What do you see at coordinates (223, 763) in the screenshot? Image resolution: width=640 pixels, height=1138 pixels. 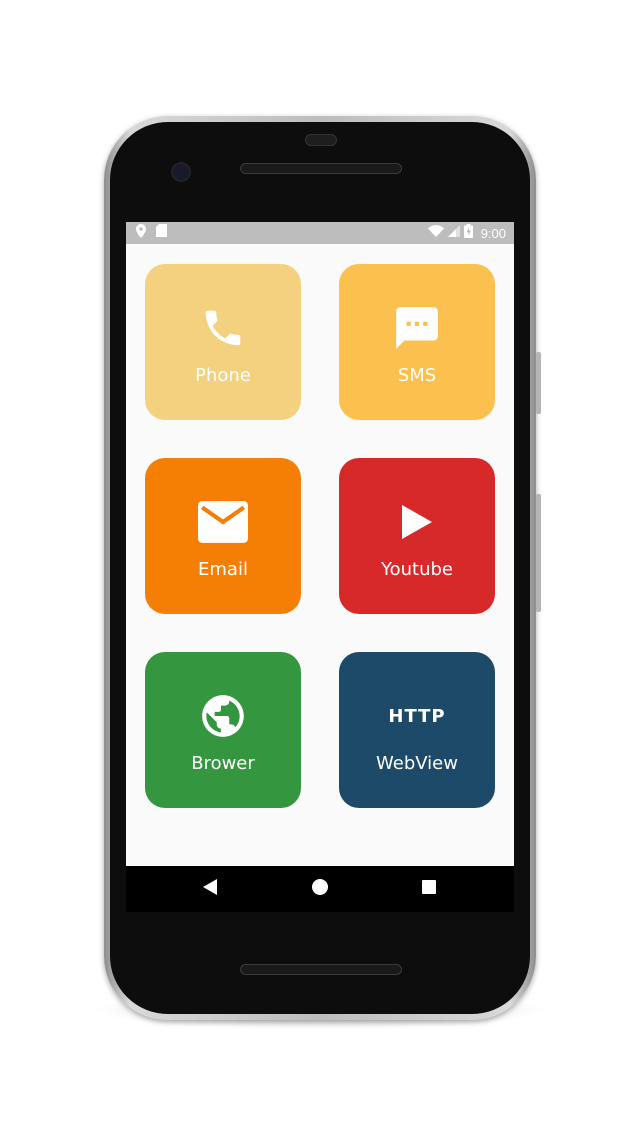 I see `browser-label: Brower` at bounding box center [223, 763].